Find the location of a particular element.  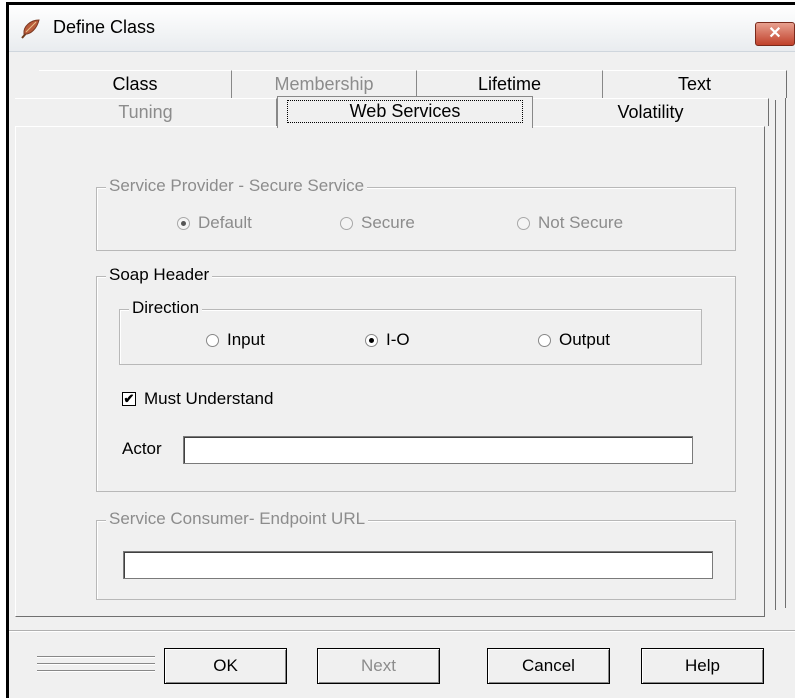

tab-label: Web Services is located at coordinates (405, 111).